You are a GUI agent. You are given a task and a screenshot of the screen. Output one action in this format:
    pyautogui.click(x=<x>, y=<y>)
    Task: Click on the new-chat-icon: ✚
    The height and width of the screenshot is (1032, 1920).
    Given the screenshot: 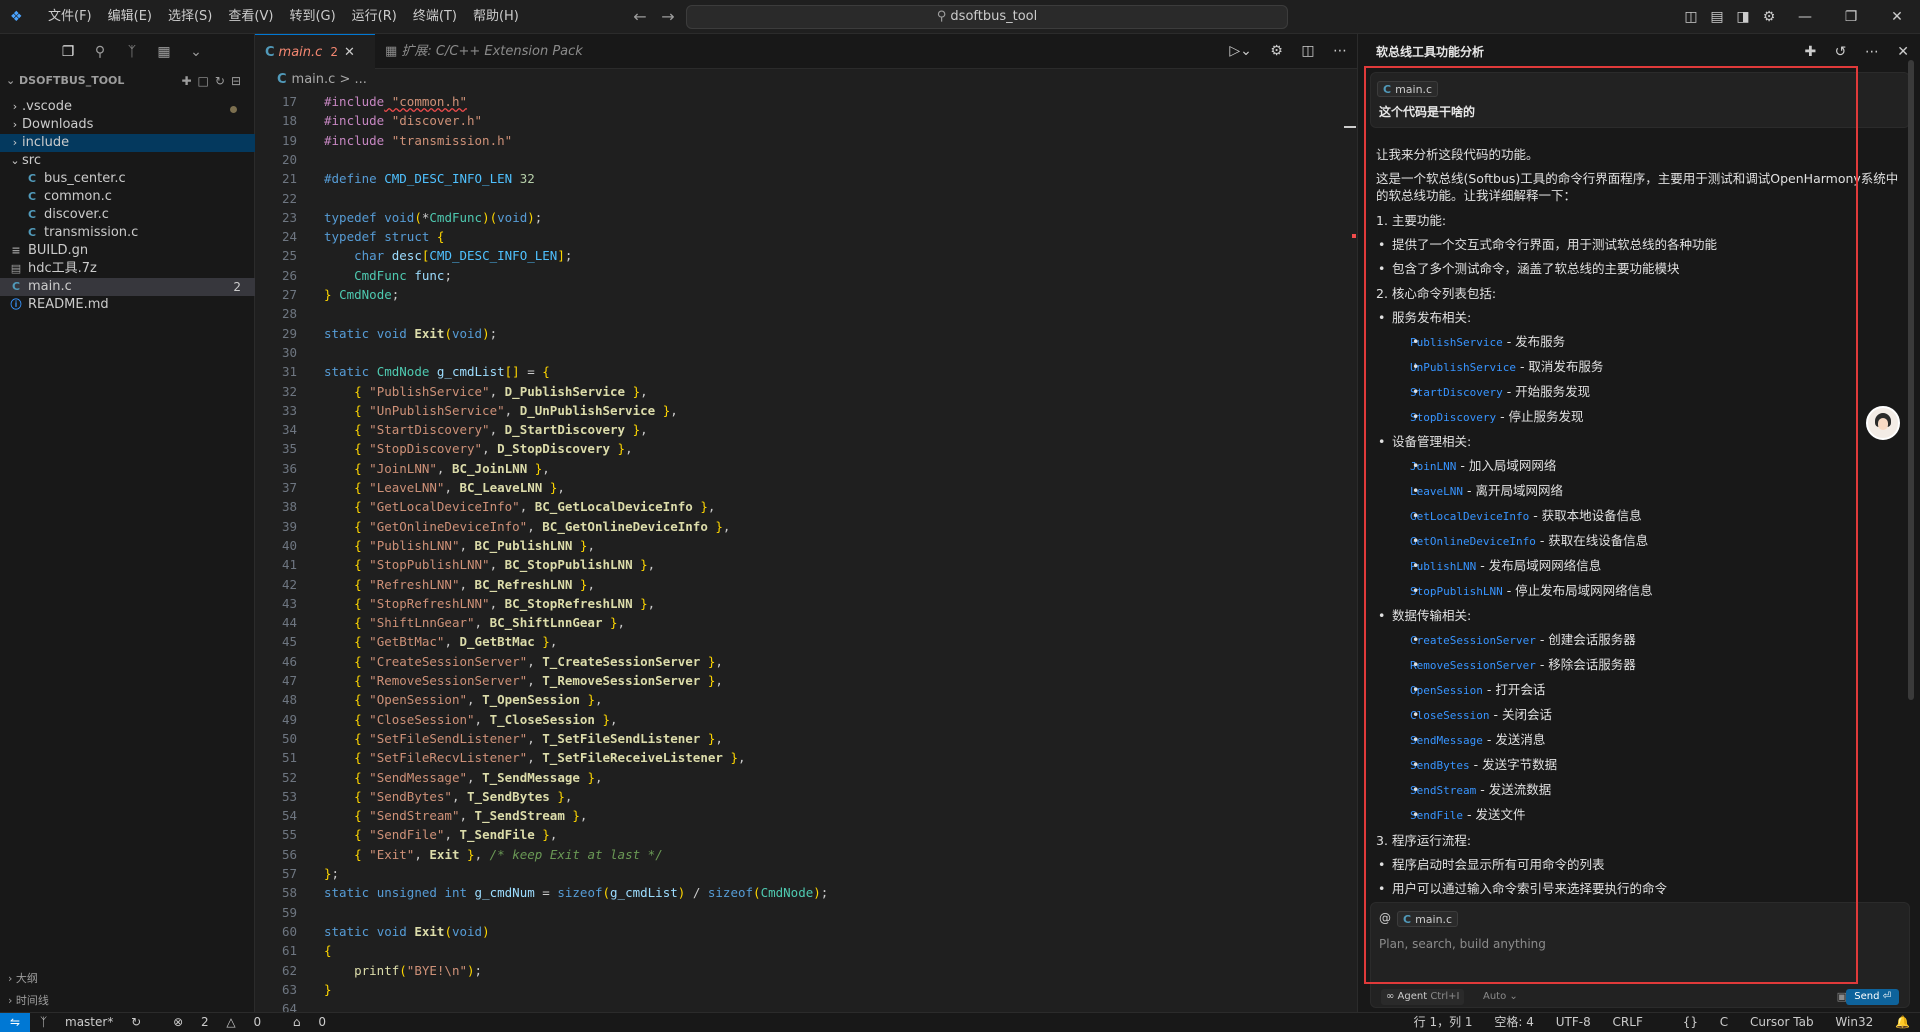 What is the action you would take?
    pyautogui.click(x=1810, y=52)
    